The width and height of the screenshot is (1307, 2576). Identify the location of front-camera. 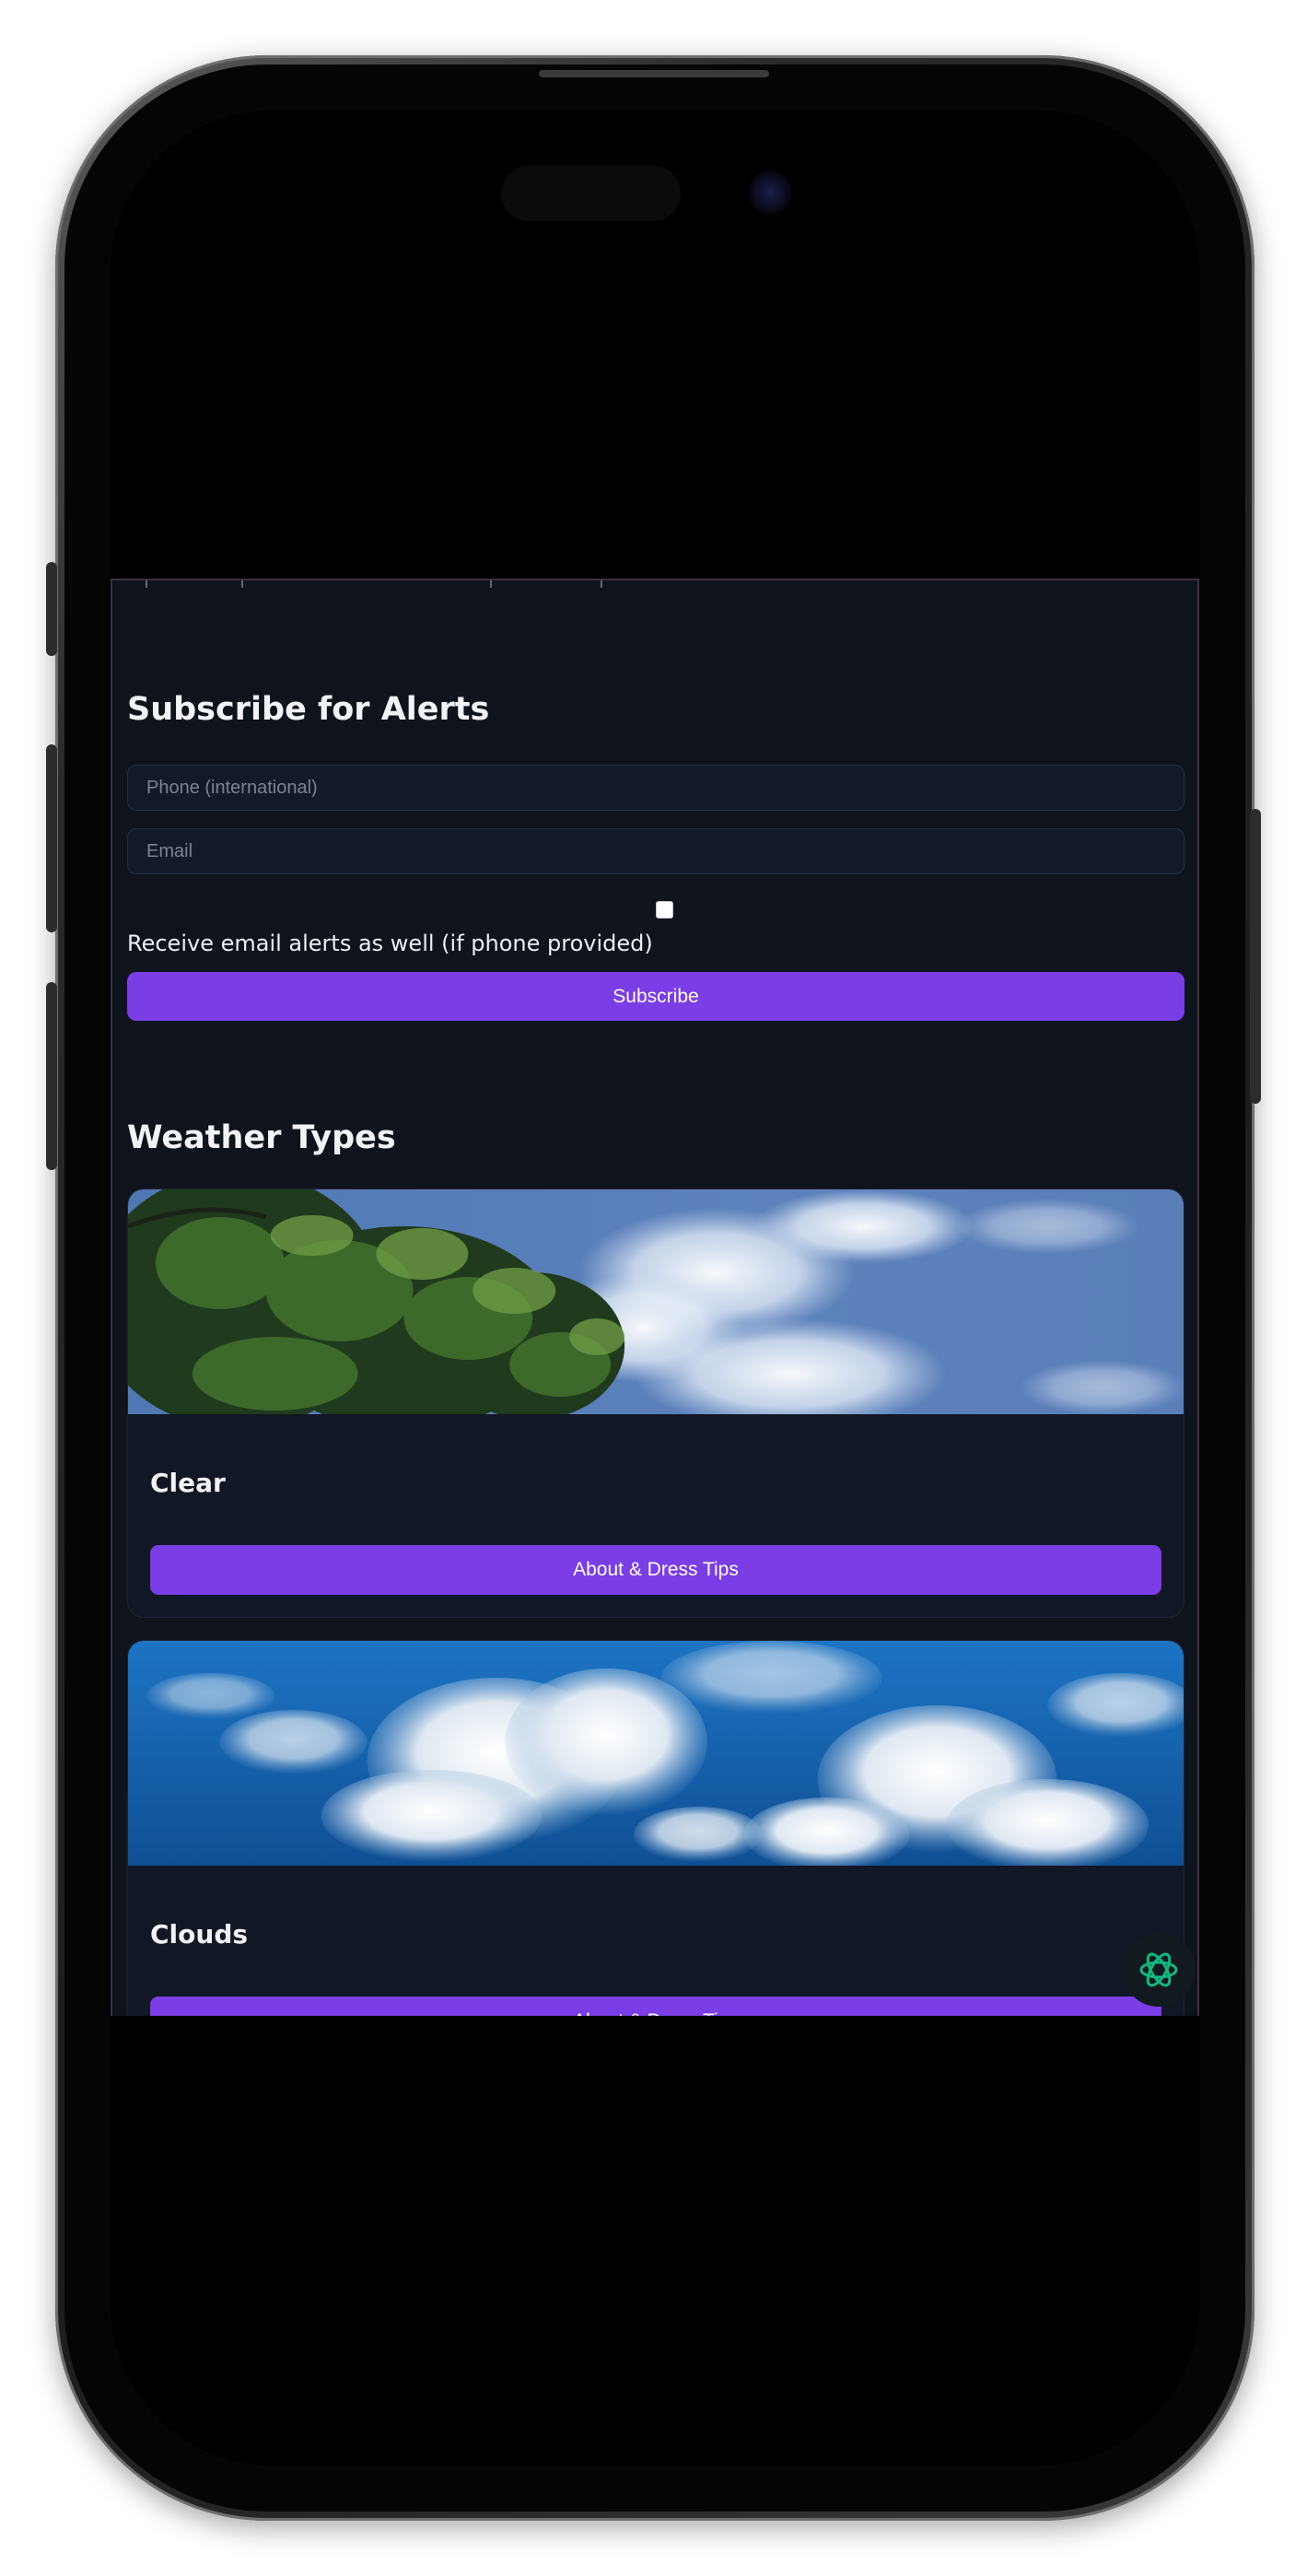
(770, 192).